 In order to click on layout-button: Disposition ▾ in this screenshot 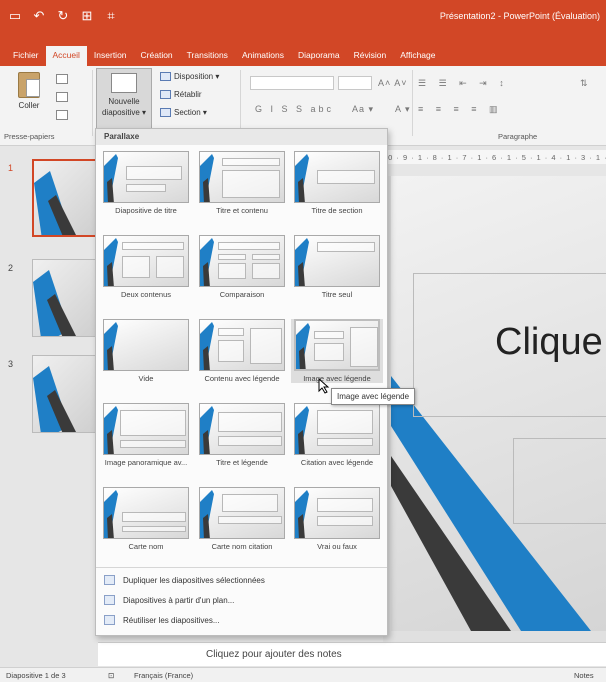, I will do `click(189, 76)`.